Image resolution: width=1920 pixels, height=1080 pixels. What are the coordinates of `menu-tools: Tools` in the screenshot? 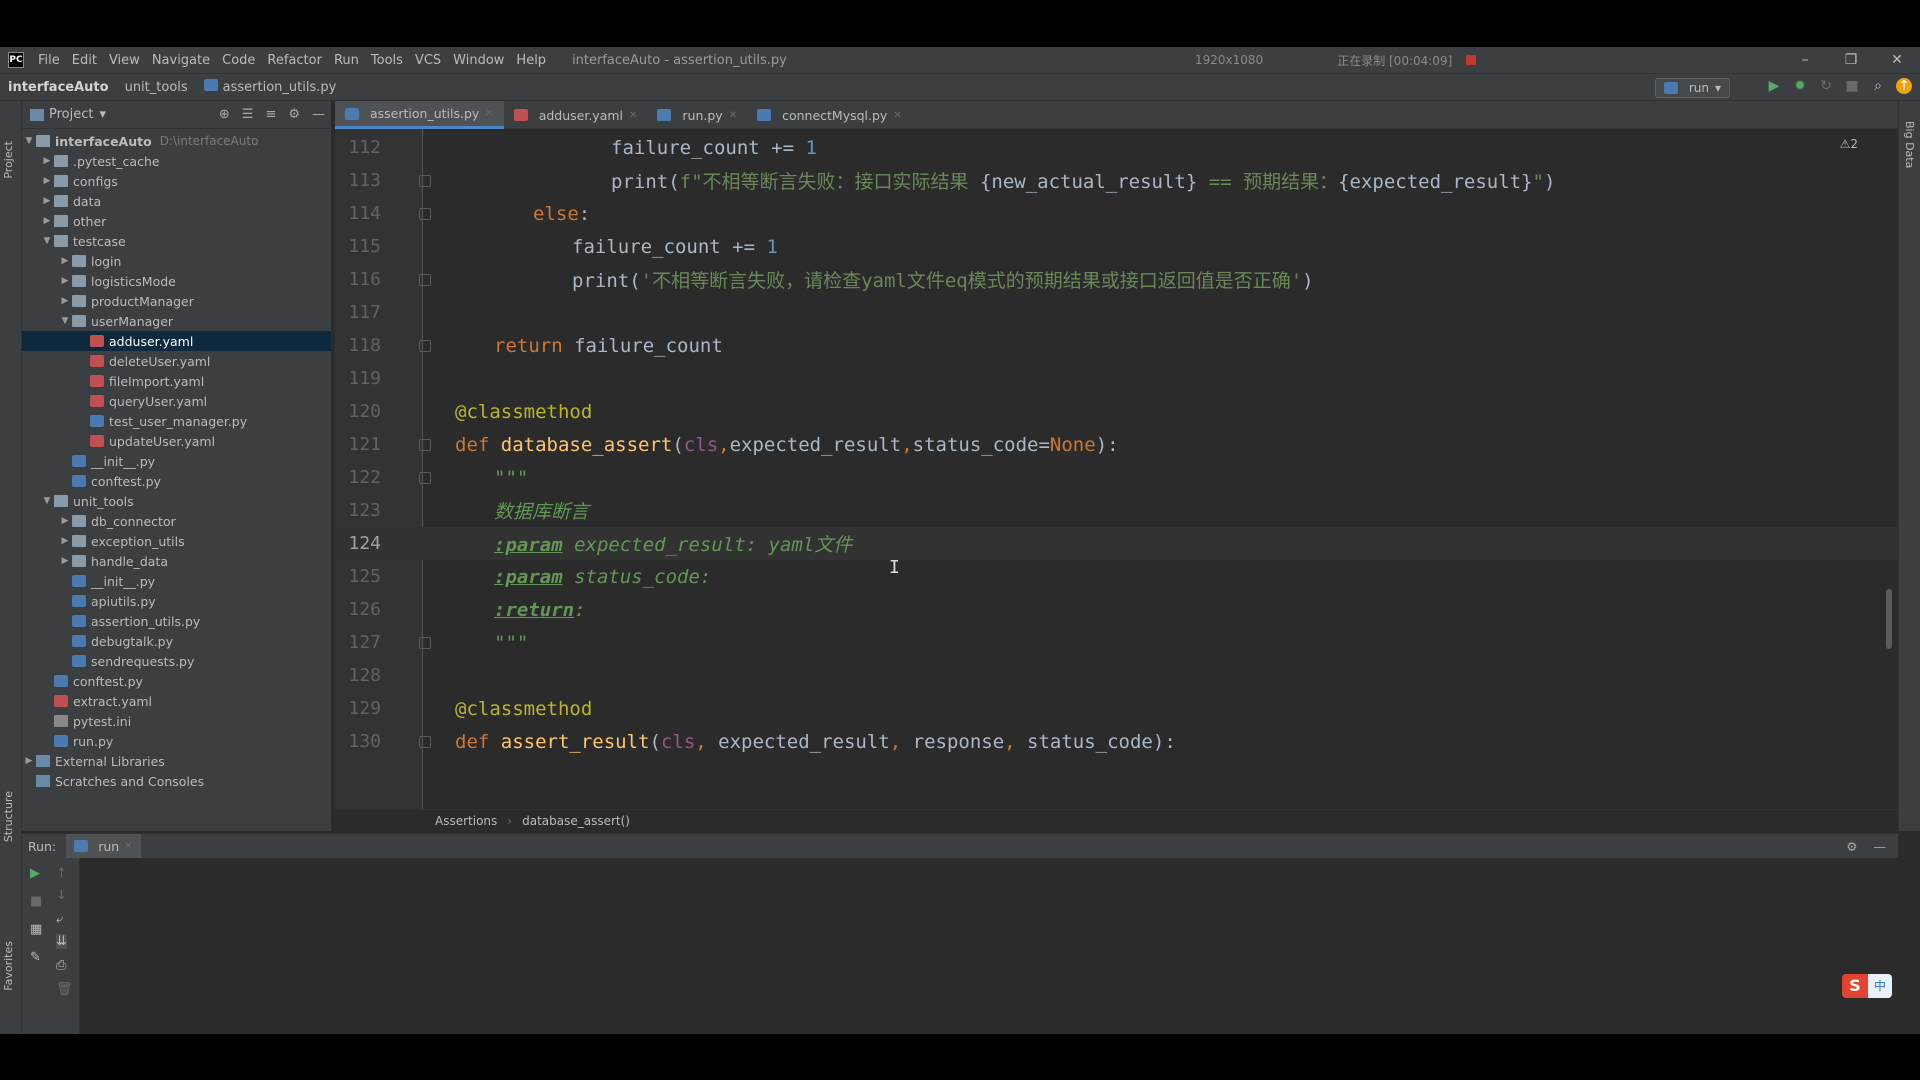 It's located at (387, 60).